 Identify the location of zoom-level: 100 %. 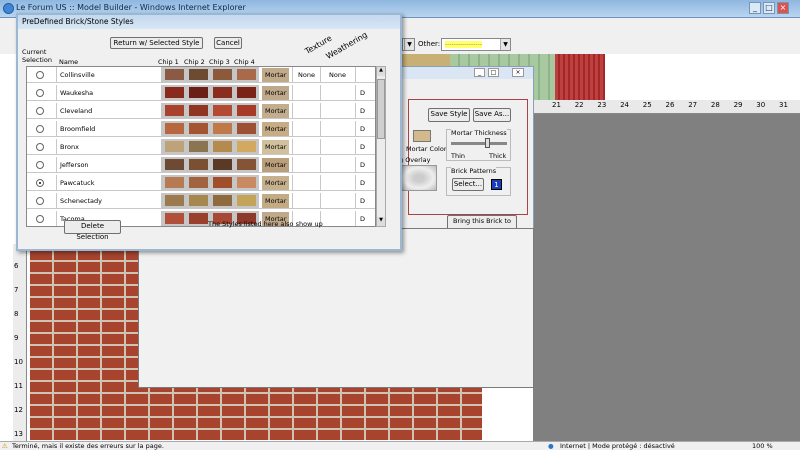
(762, 446).